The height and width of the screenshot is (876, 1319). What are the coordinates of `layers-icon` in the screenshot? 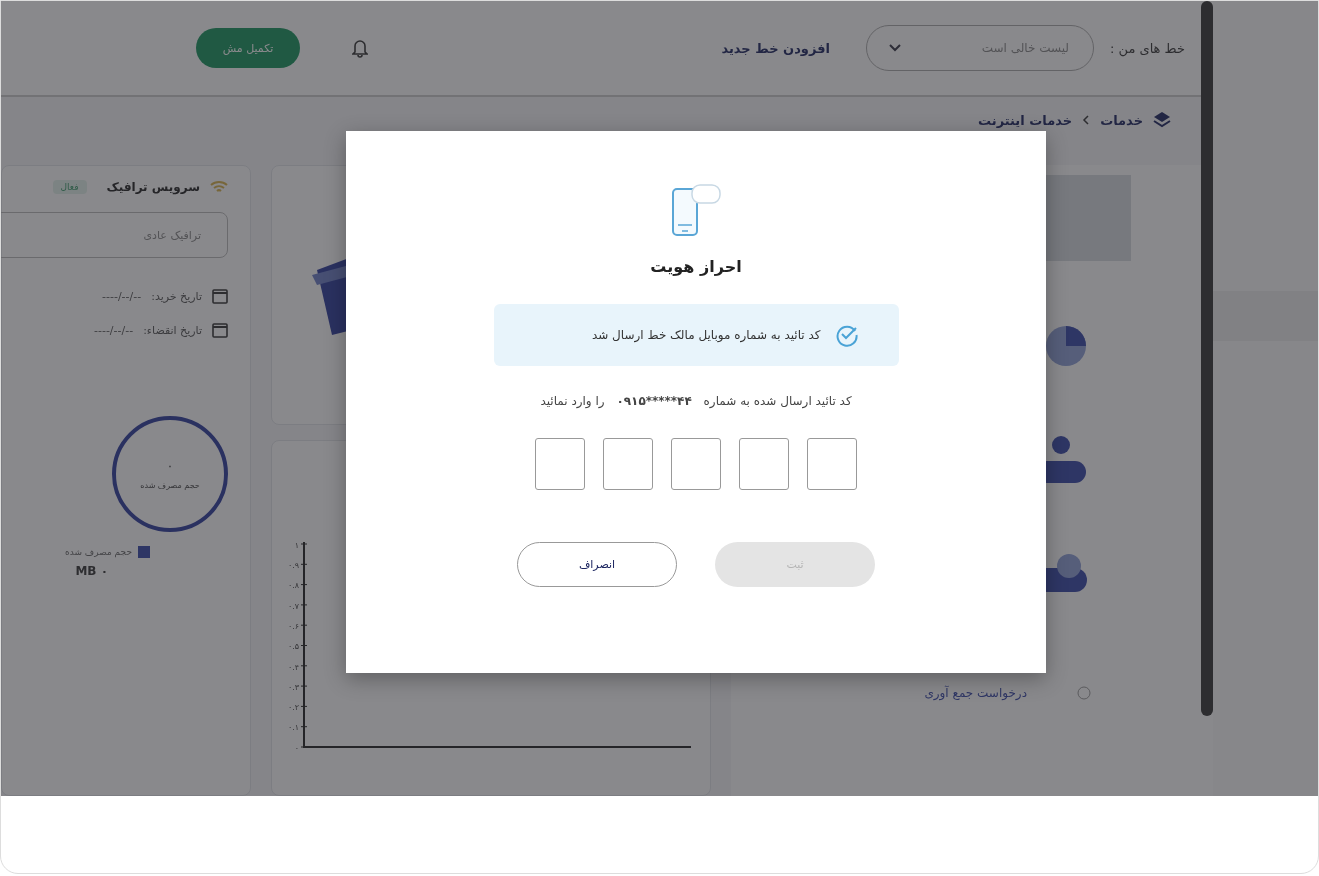 It's located at (1162, 120).